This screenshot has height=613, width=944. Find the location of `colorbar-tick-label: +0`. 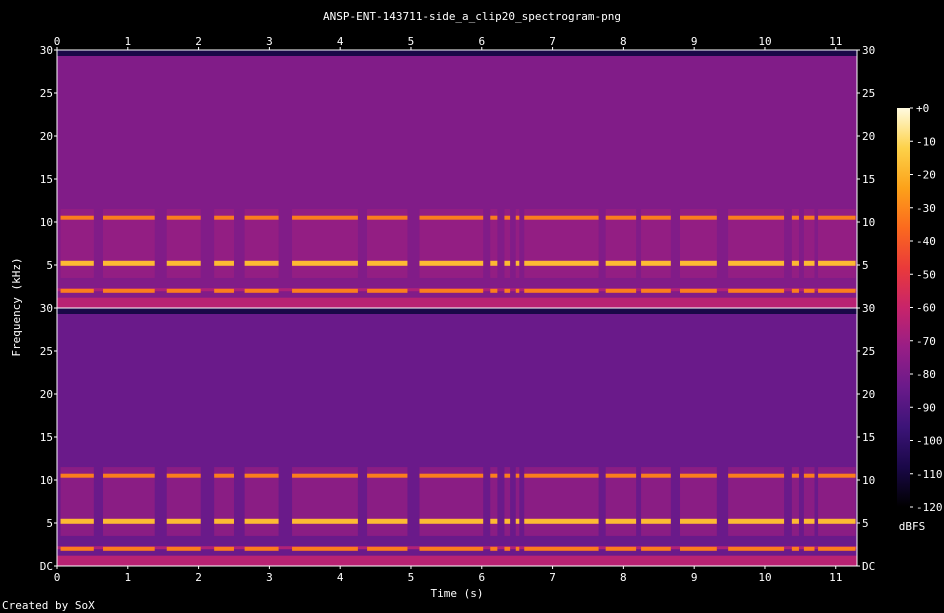

colorbar-tick-label: +0 is located at coordinates (922, 108).